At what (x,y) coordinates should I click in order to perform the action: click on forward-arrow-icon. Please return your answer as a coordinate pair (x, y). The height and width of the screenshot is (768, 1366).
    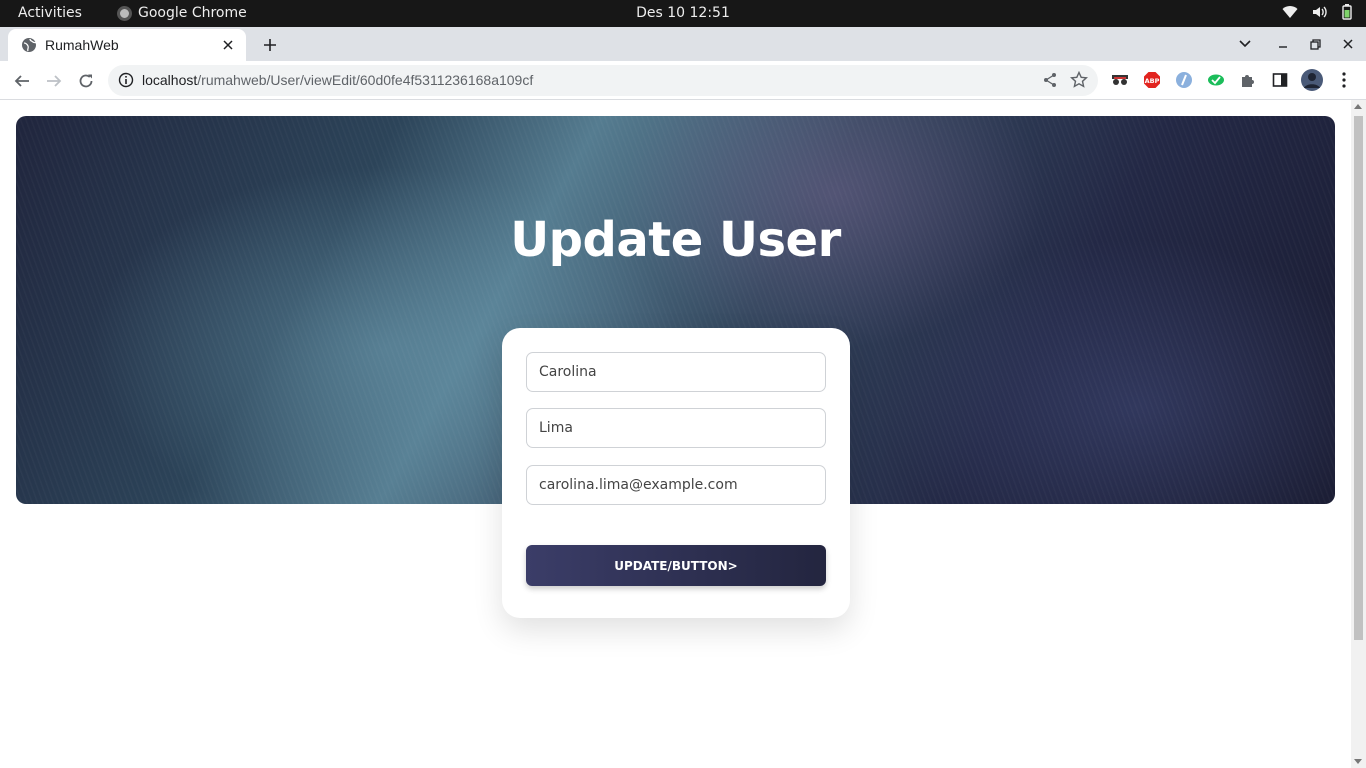
    Looking at the image, I should click on (54, 81).